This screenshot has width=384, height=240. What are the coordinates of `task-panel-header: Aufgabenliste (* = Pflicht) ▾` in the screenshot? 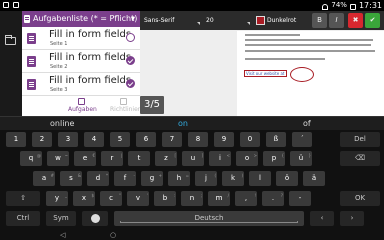 It's located at (81, 19).